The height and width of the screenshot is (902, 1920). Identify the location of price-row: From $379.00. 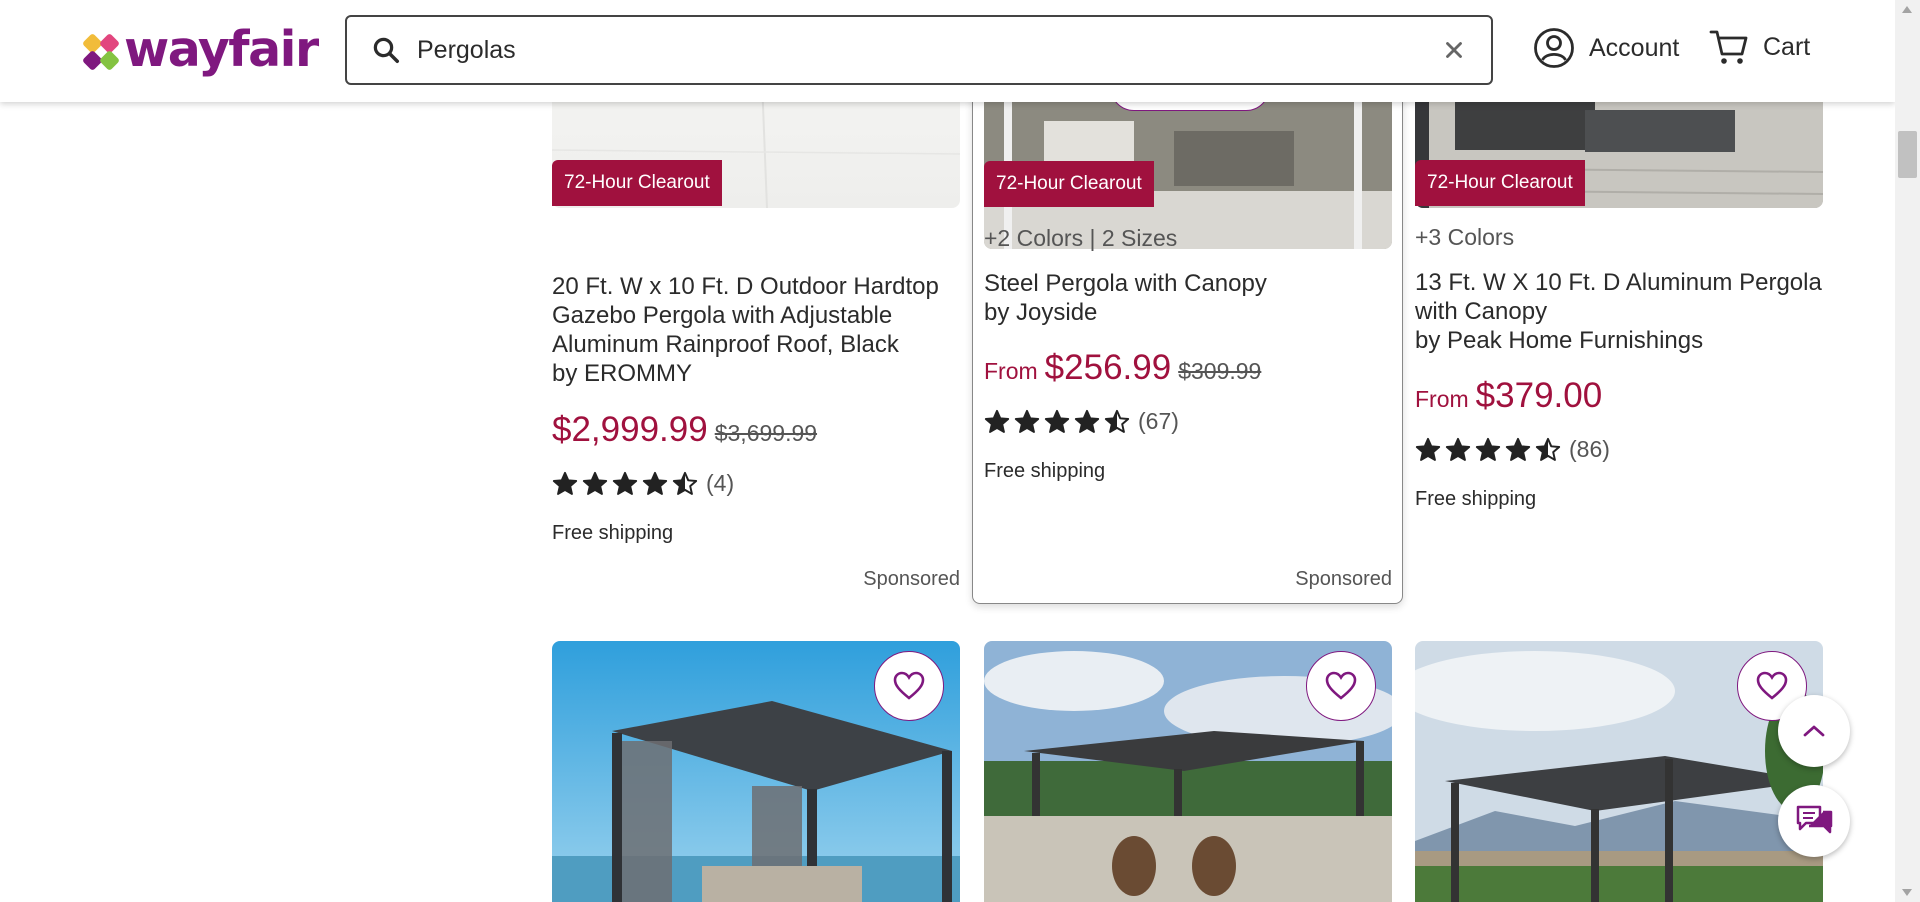
(1512, 396).